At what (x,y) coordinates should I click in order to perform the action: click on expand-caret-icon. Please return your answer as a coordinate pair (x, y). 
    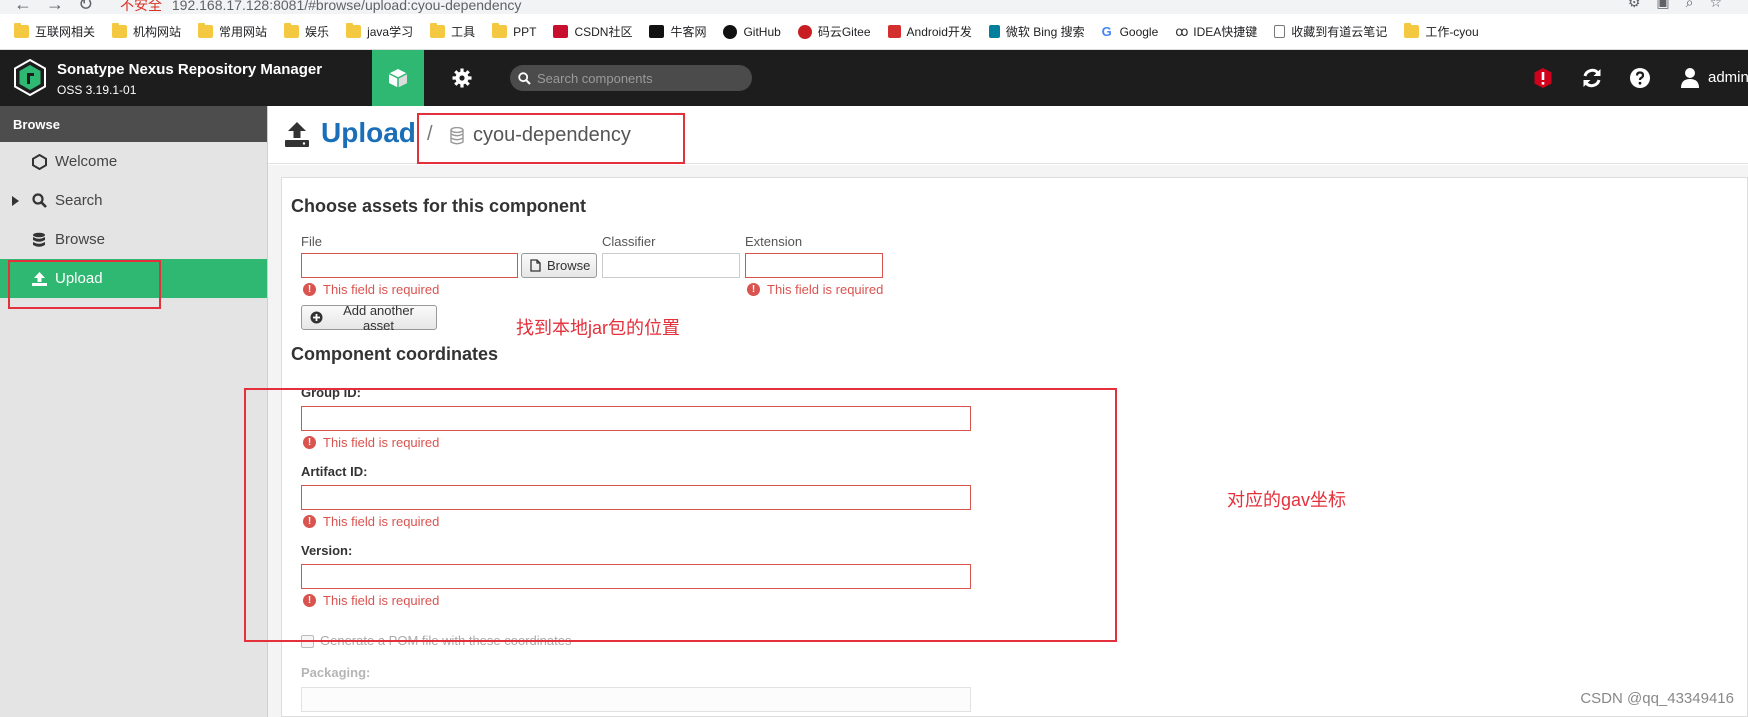
    Looking at the image, I should click on (15, 200).